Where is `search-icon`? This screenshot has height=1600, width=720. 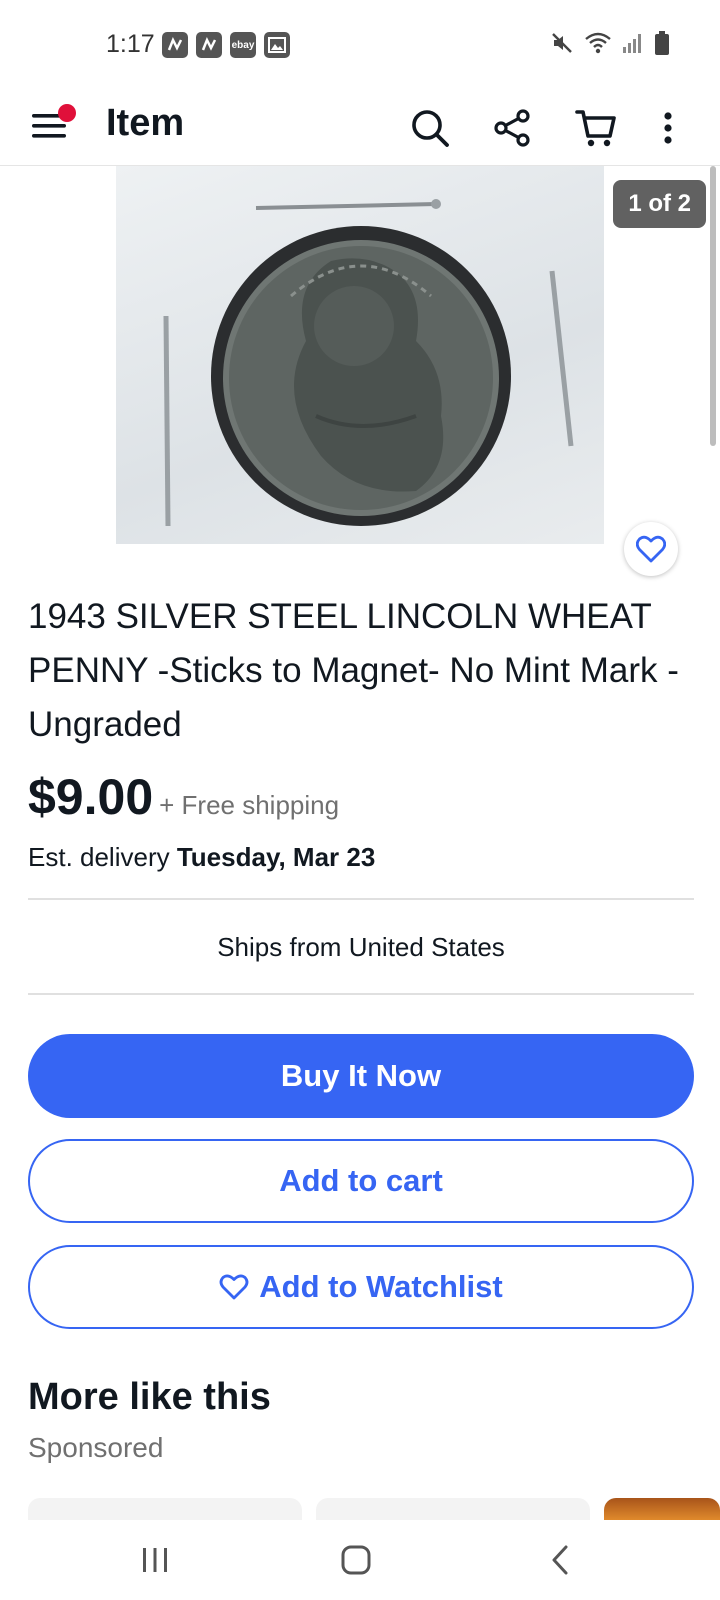
search-icon is located at coordinates (430, 128).